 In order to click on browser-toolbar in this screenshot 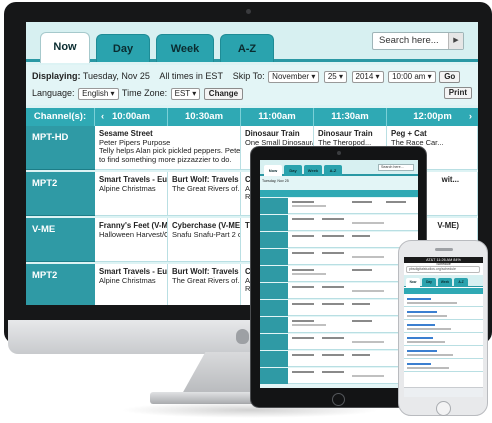, I will do `click(443, 392)`.